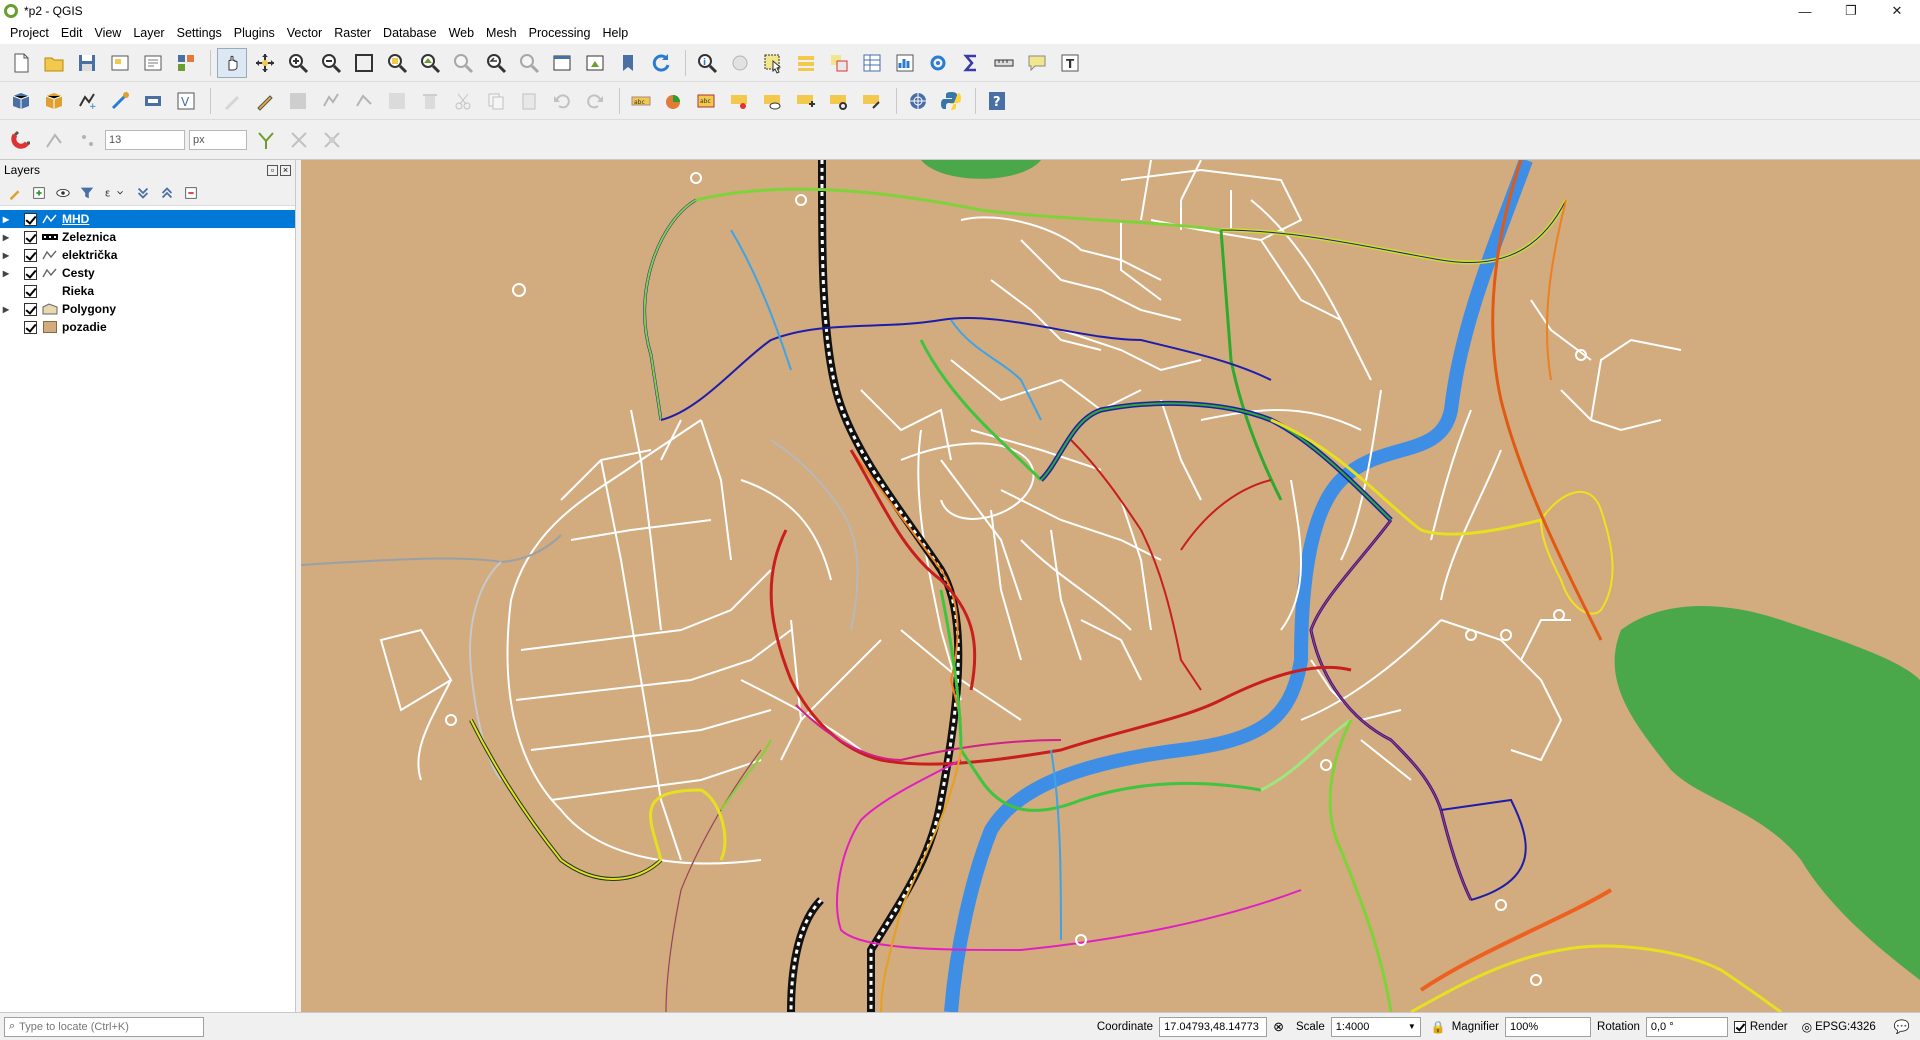 The width and height of the screenshot is (1920, 1040). Describe the element at coordinates (1037, 63) in the screenshot. I see `map-tips-icon` at that location.